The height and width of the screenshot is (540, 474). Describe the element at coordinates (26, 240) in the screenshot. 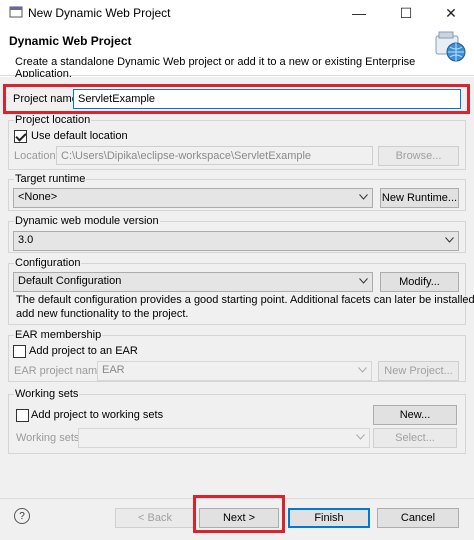

I see `module-version-value: 3.0` at that location.